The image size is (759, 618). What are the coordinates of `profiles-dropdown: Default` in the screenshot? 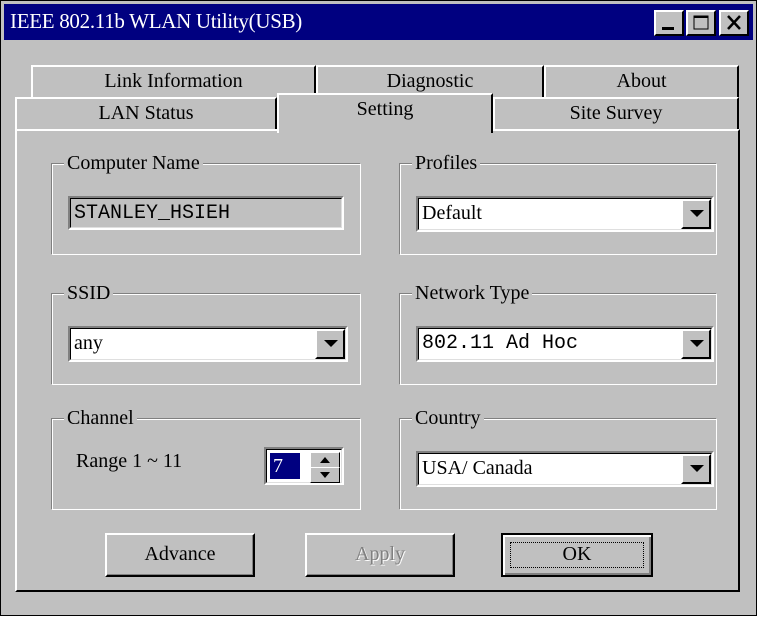 It's located at (565, 214).